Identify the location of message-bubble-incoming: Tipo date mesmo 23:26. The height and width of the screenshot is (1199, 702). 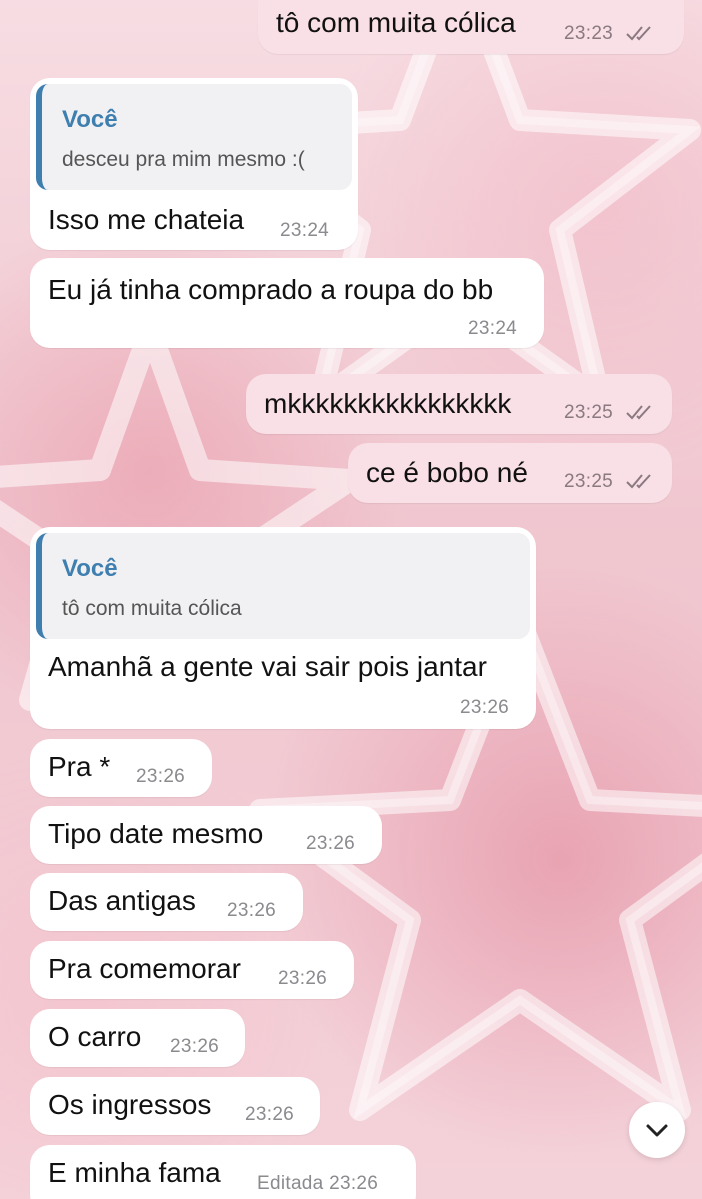
(206, 835).